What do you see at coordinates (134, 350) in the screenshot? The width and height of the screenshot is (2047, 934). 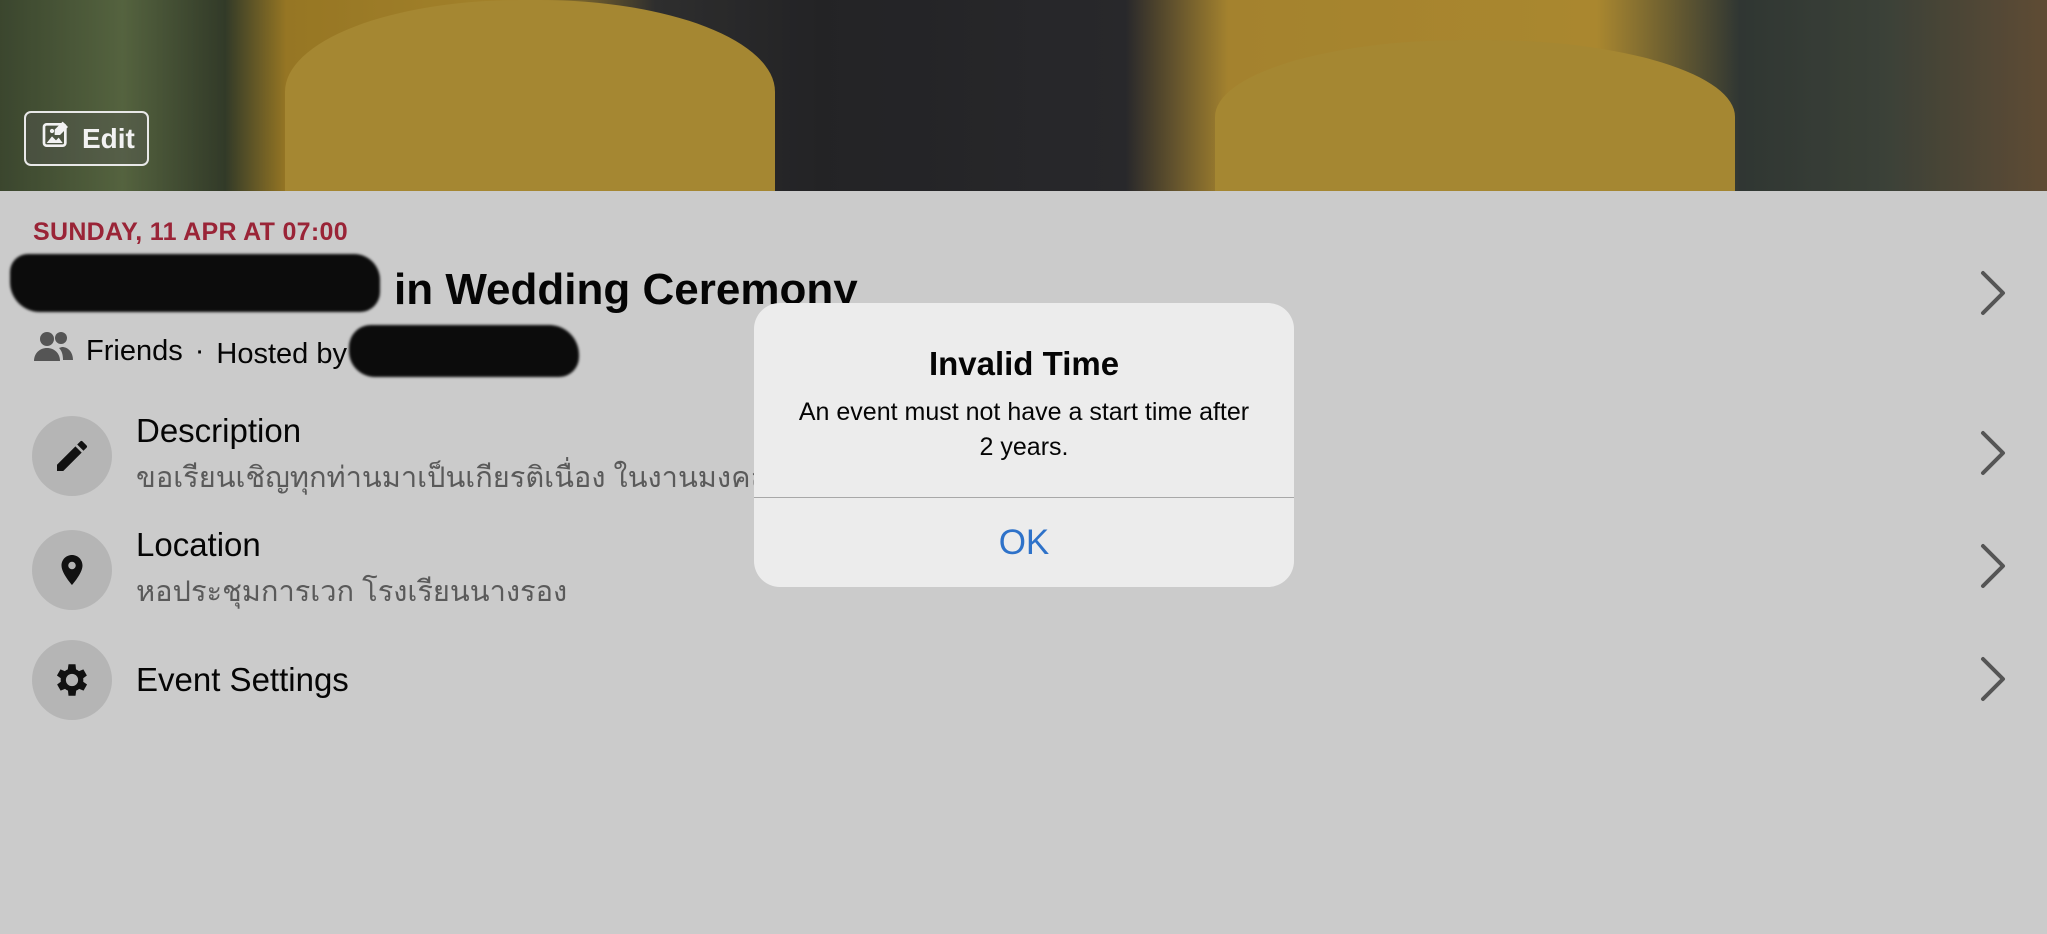 I see `privacy-label: Friends` at bounding box center [134, 350].